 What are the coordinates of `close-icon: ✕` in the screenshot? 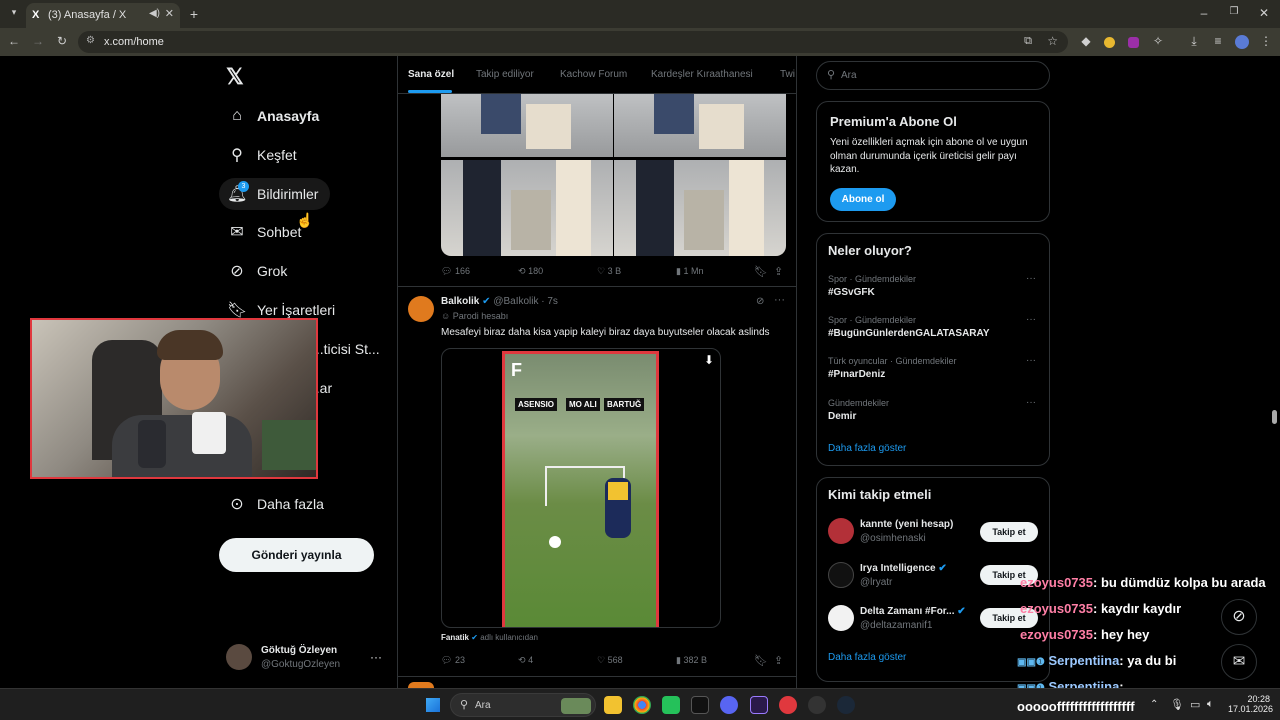 It's located at (169, 13).